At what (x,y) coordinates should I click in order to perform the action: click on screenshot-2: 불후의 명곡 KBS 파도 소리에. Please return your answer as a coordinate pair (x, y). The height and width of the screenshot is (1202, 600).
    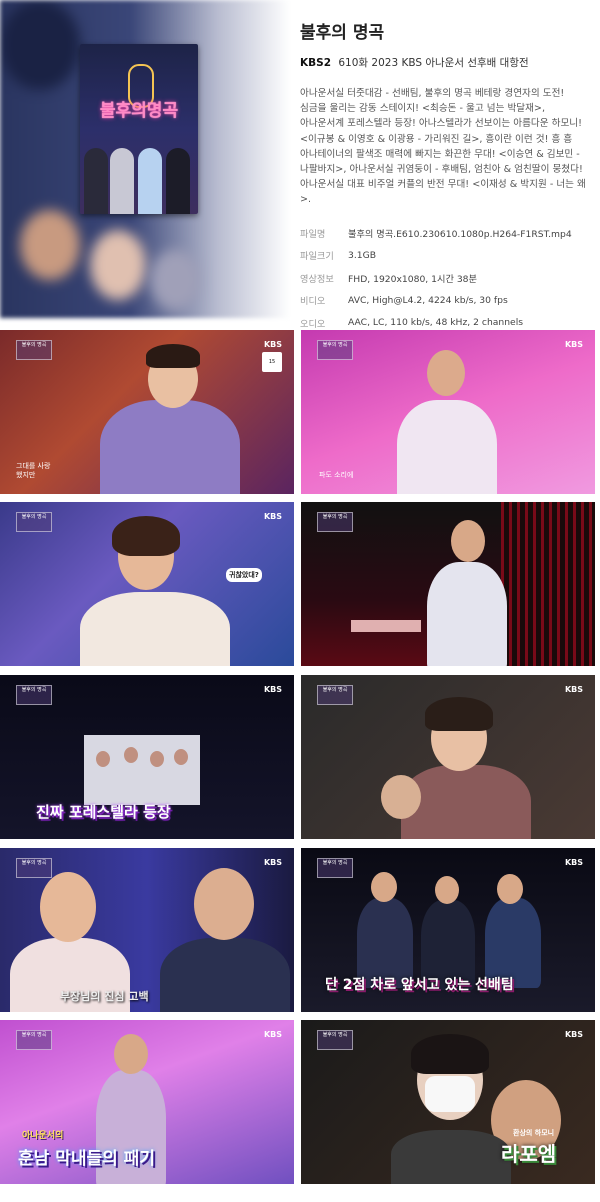
    Looking at the image, I should click on (448, 412).